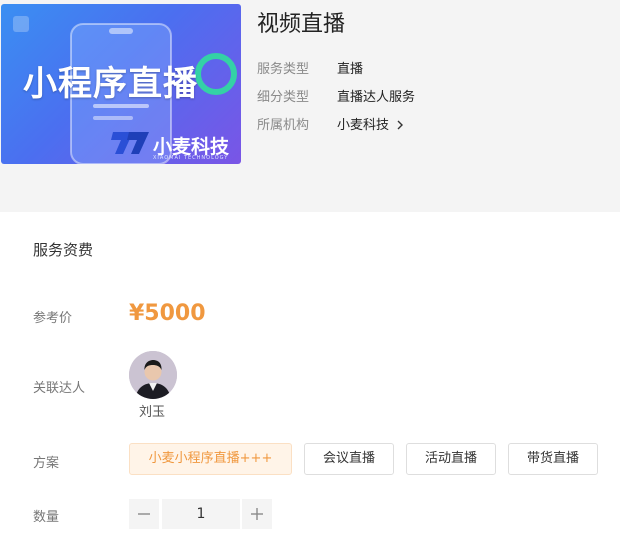 The height and width of the screenshot is (542, 620). I want to click on talent-label: 关联达人, so click(59, 388).